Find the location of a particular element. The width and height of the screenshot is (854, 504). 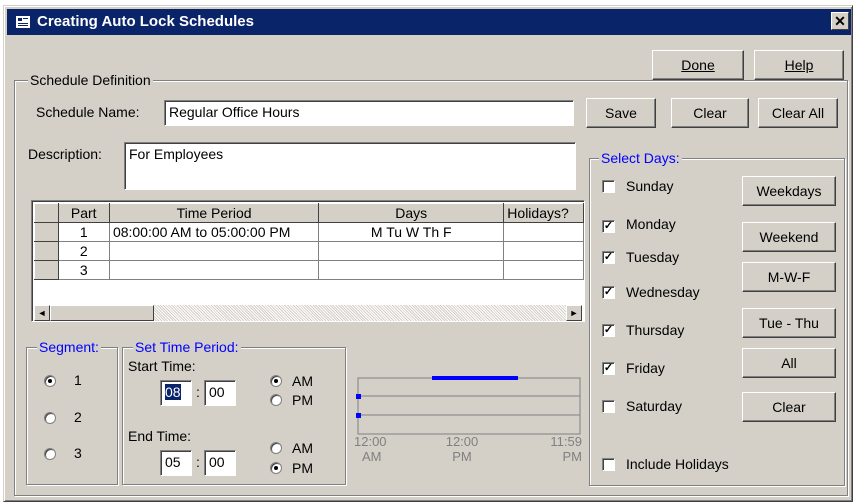

save-label: Save is located at coordinates (621, 113).